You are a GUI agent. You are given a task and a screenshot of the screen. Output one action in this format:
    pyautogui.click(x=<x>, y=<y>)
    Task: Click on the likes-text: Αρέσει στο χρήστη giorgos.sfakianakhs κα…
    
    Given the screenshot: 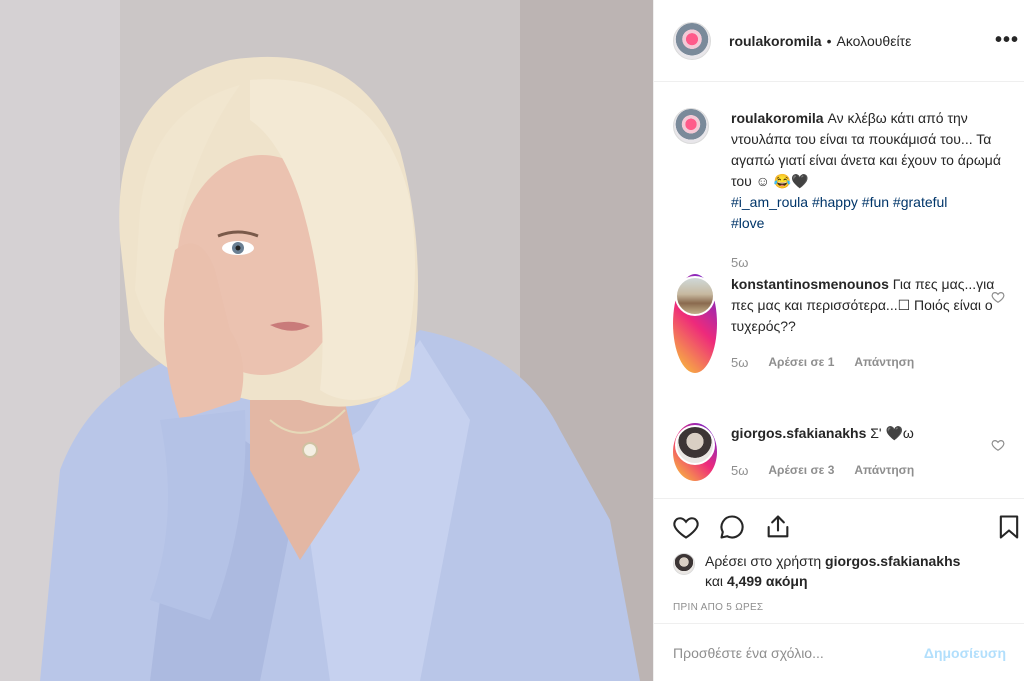 What is the action you would take?
    pyautogui.click(x=832, y=571)
    